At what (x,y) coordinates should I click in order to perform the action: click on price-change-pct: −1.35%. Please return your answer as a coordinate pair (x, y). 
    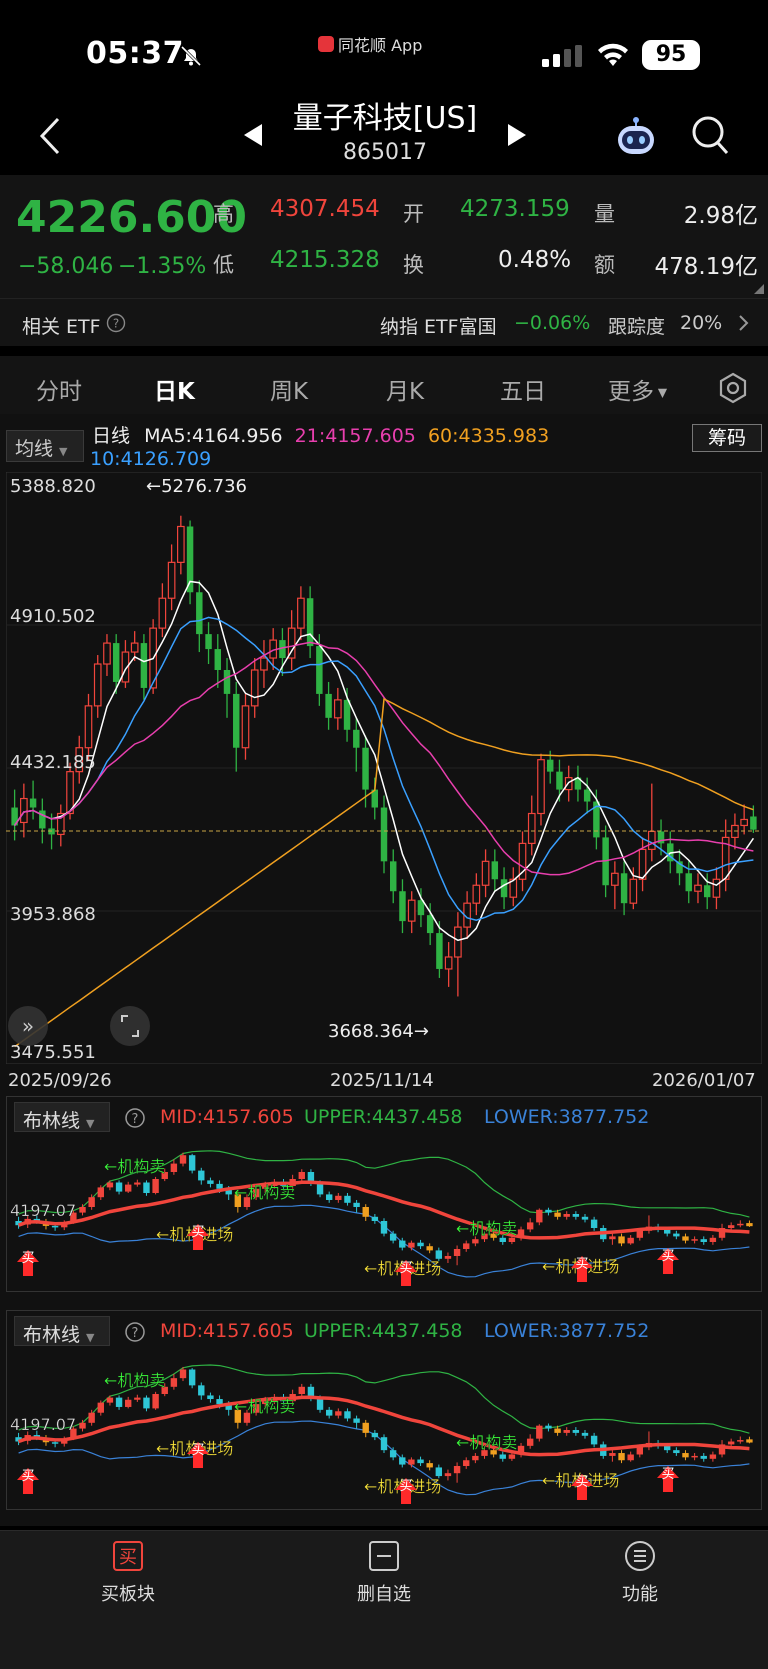
    Looking at the image, I should click on (162, 266).